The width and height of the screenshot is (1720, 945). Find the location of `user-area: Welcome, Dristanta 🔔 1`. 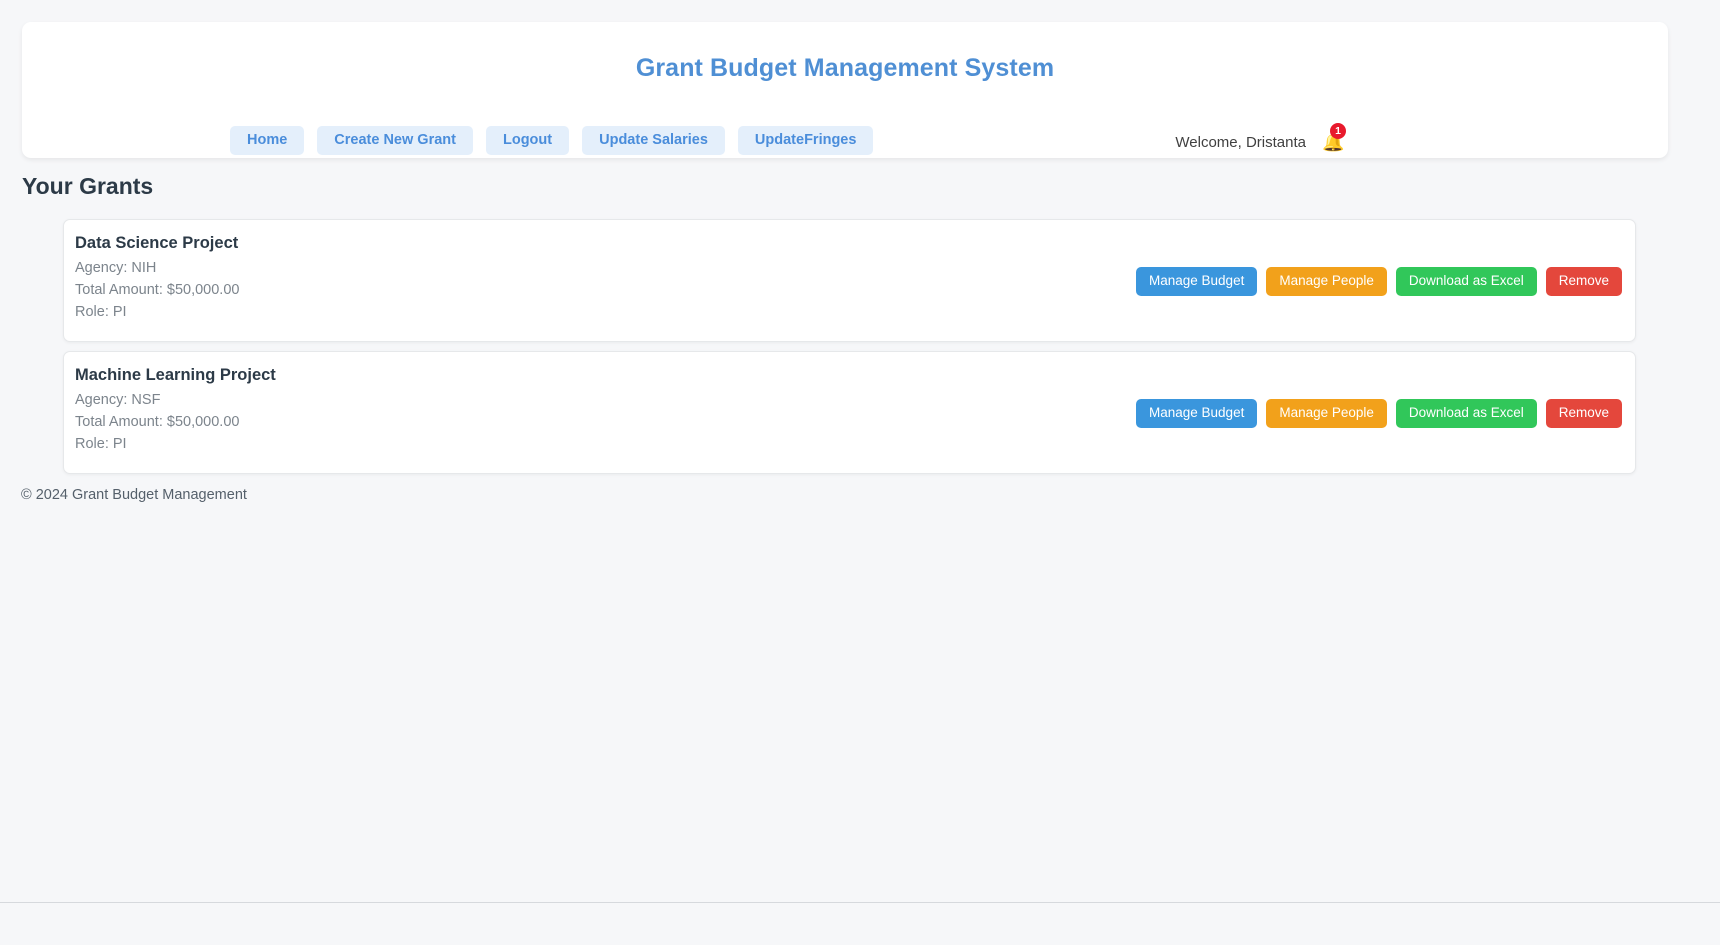

user-area: Welcome, Dristanta 🔔 1 is located at coordinates (1260, 138).